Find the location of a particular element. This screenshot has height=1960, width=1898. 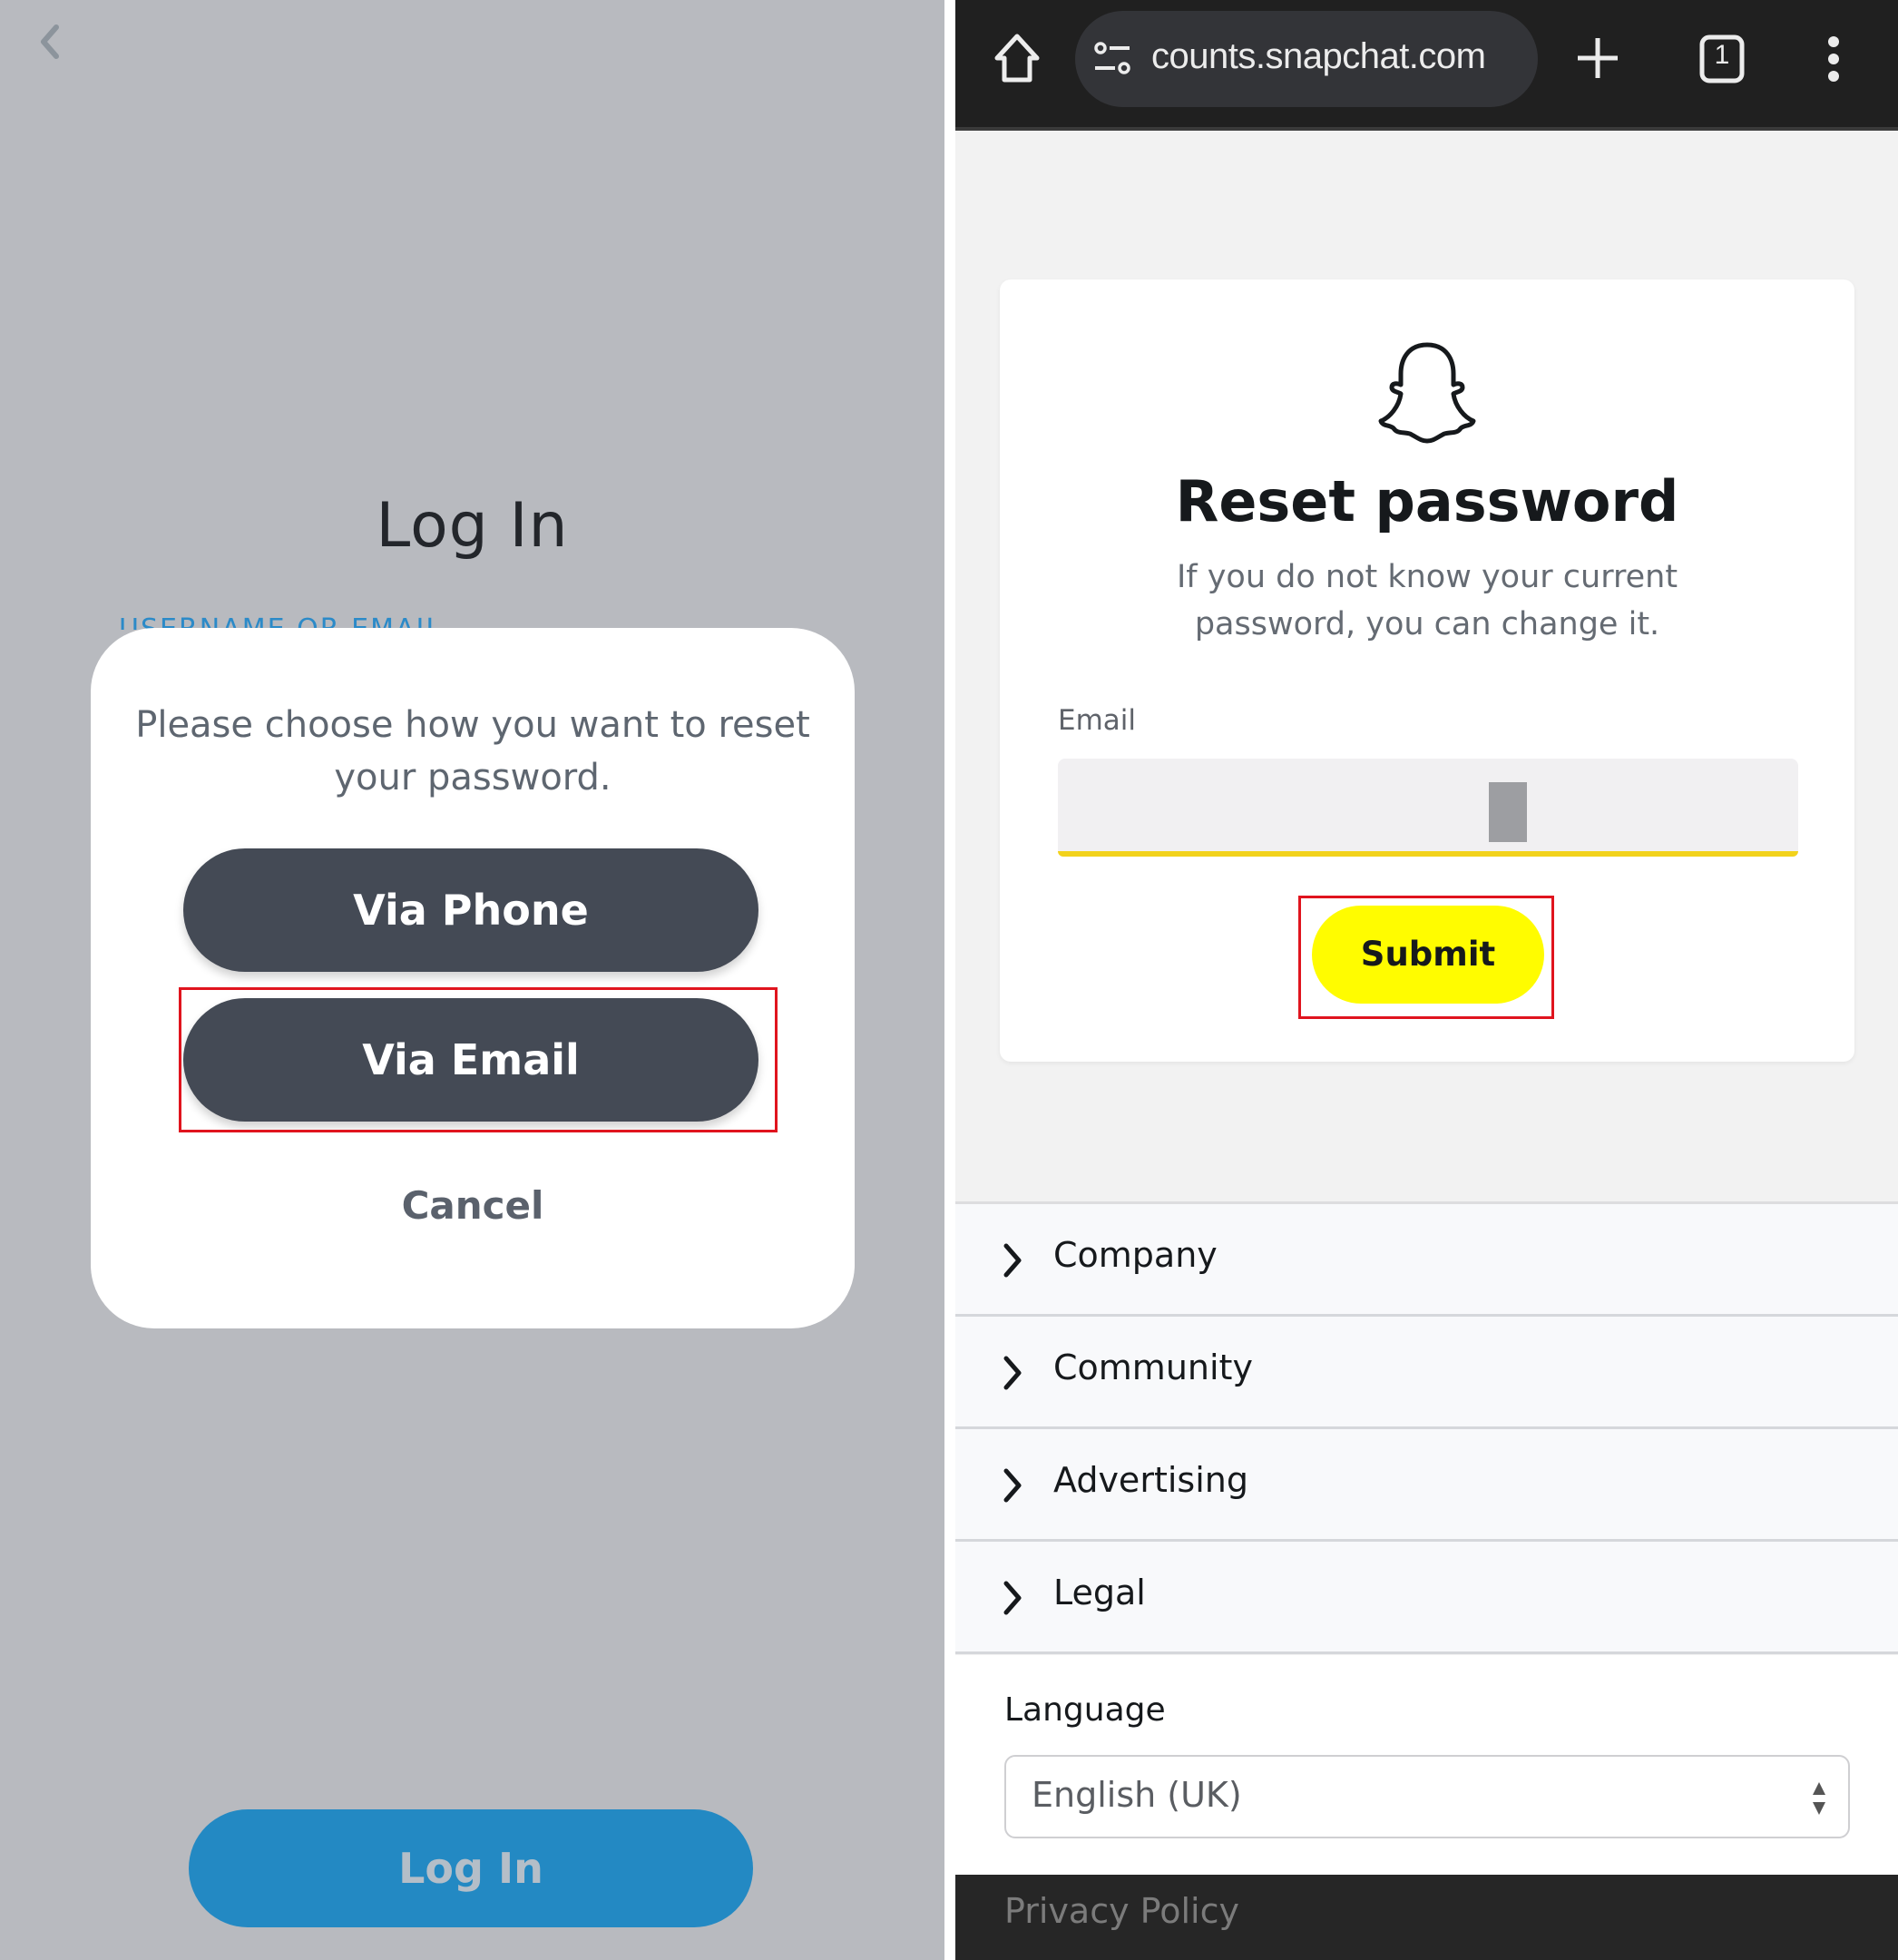

tab-count: 1 is located at coordinates (1722, 55).